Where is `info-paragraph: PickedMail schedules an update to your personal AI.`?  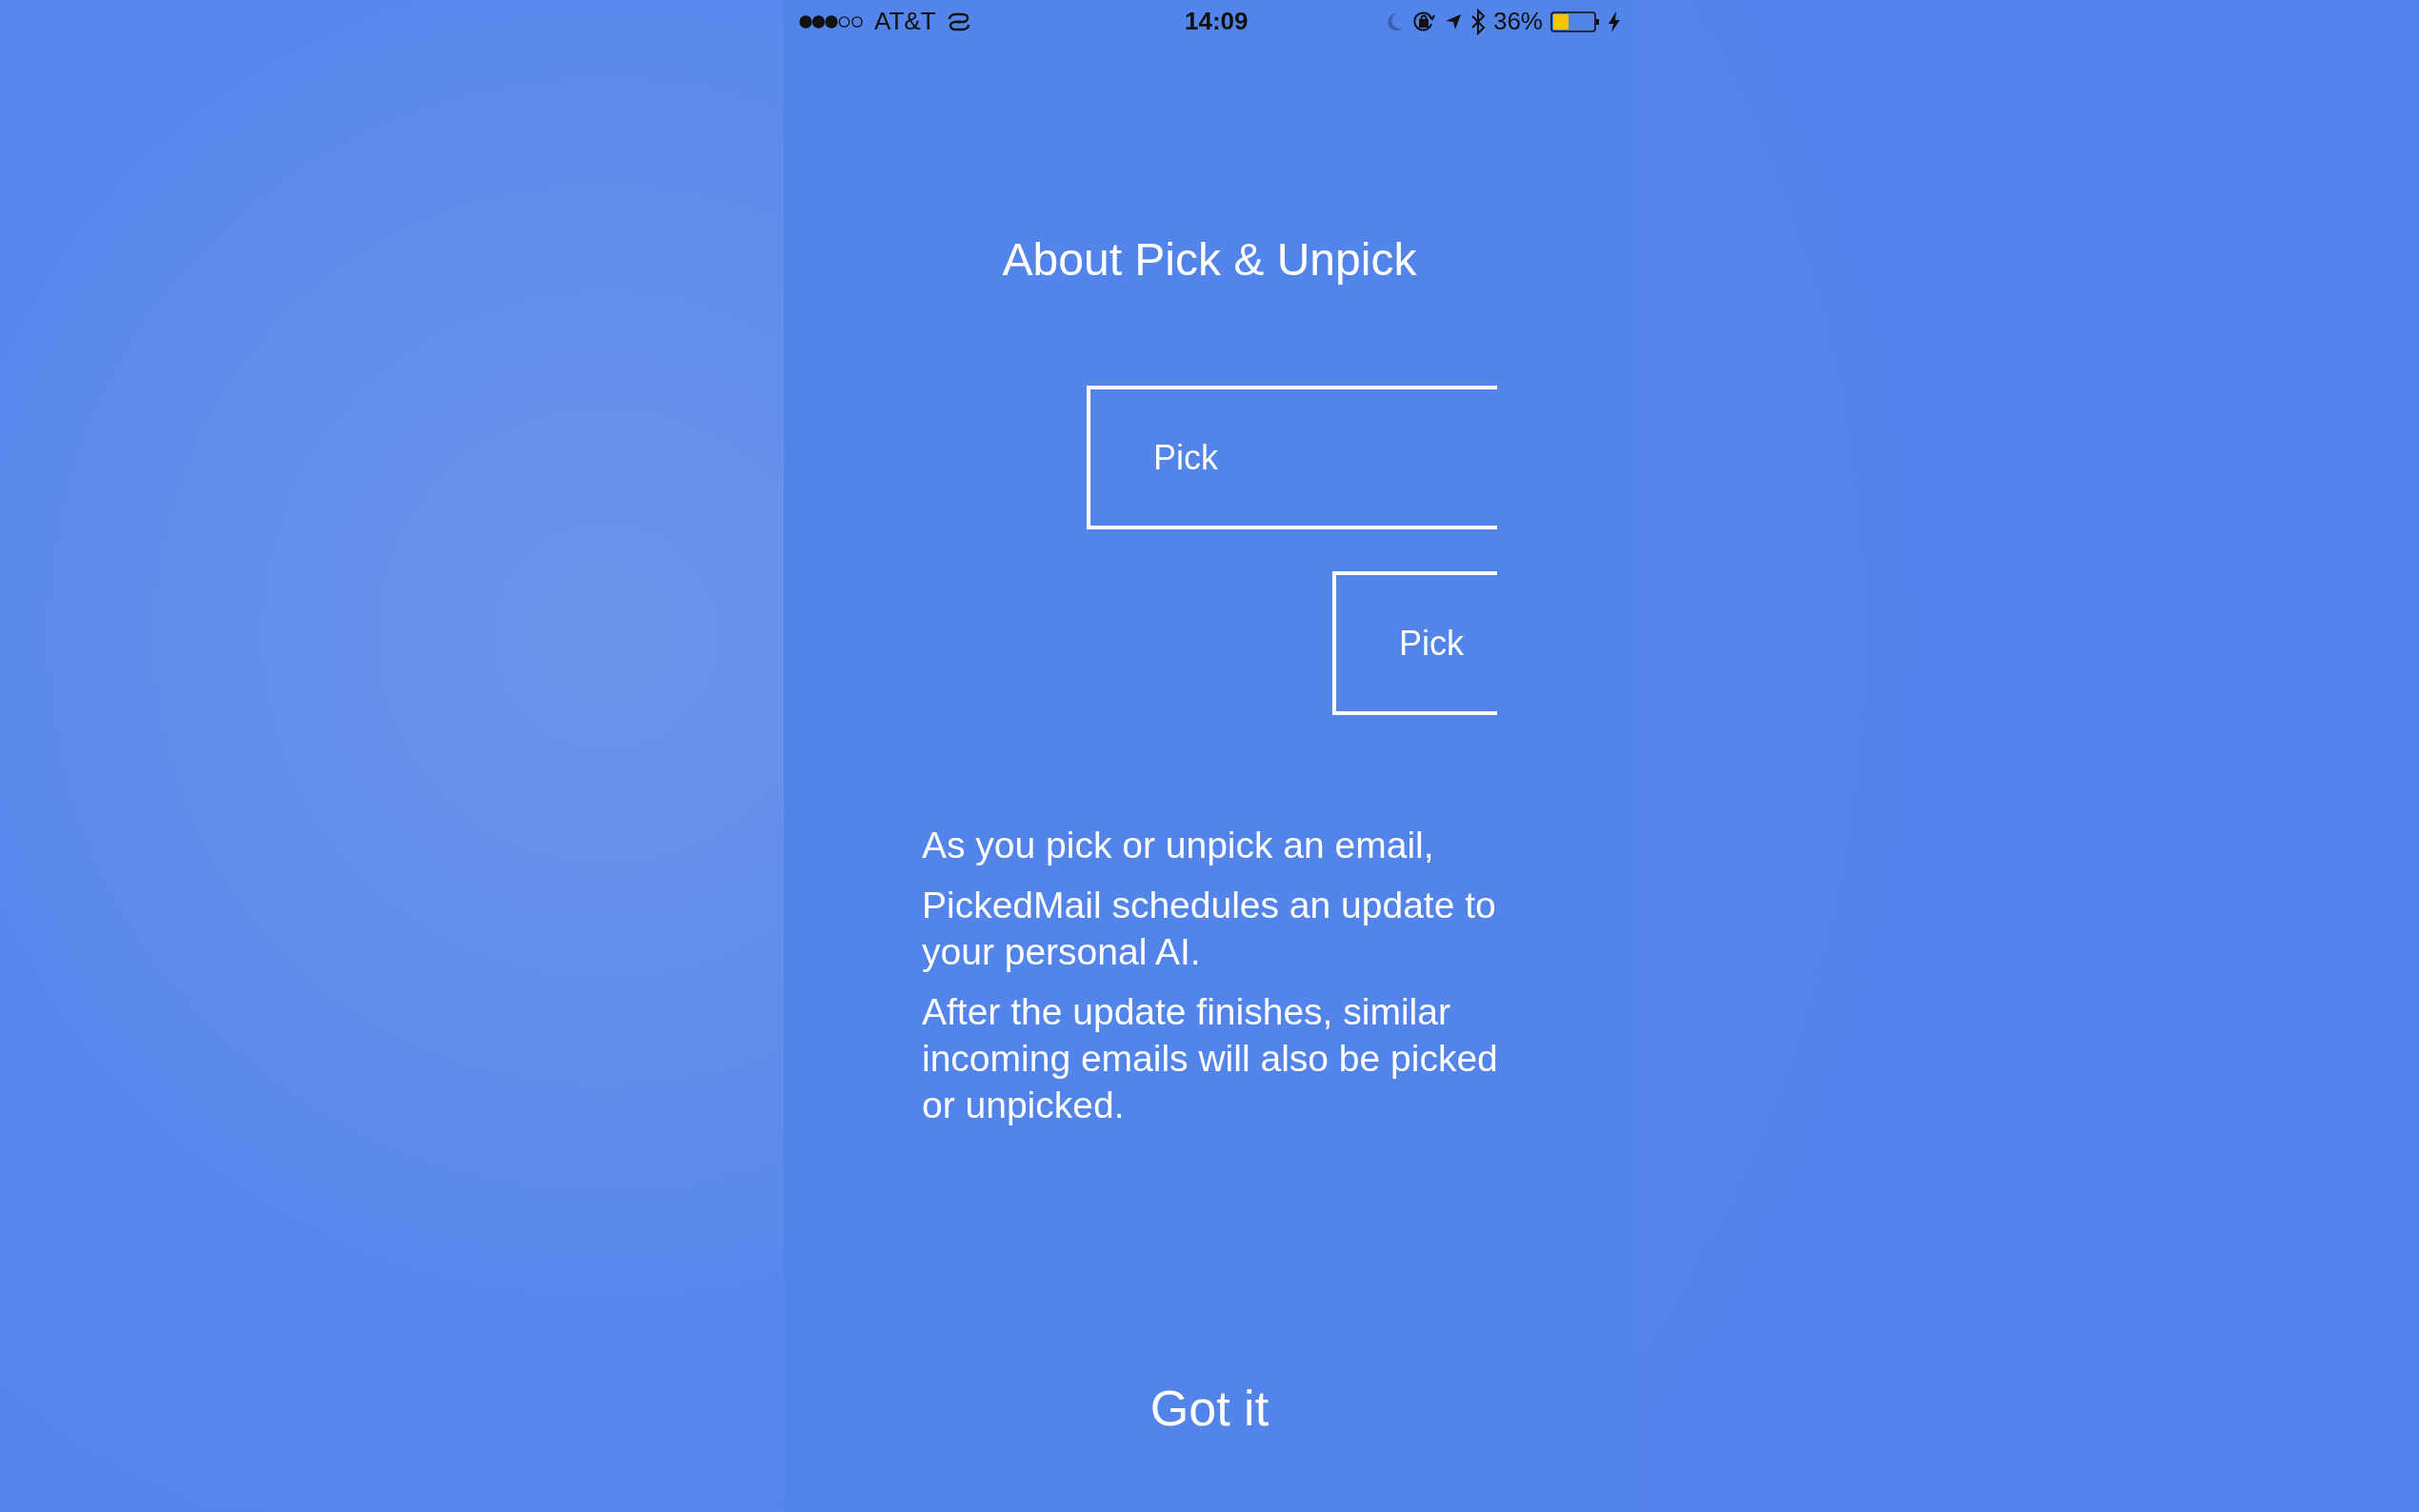
info-paragraph: PickedMail schedules an update to your personal AI. is located at coordinates (1209, 929).